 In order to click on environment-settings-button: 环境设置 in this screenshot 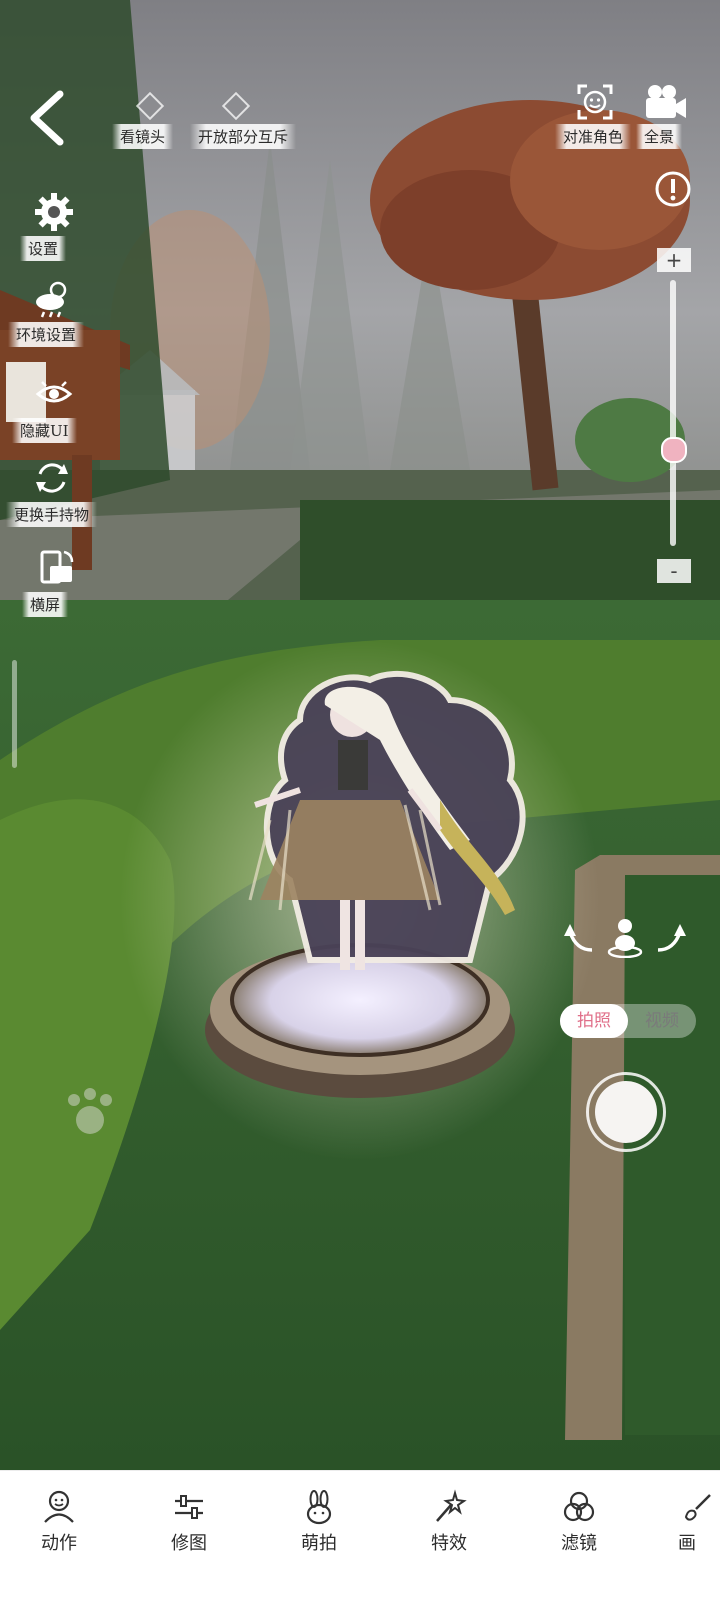, I will do `click(48, 318)`.